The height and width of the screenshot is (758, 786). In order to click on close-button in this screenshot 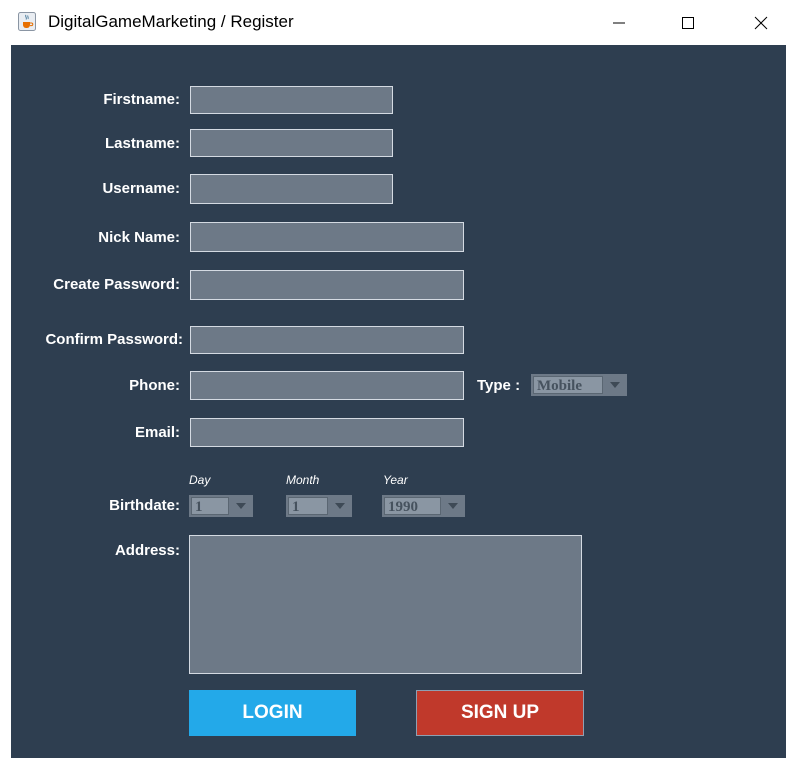, I will do `click(761, 22)`.